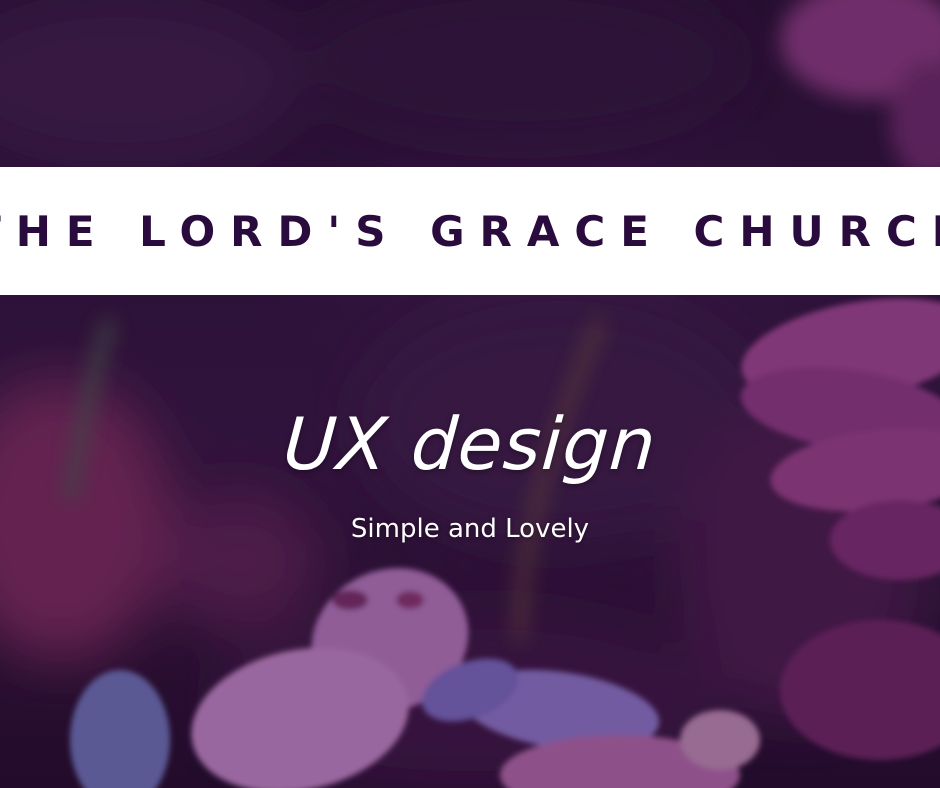 The width and height of the screenshot is (940, 788). I want to click on church-name-title: THE LORD'S GRACE CHURCH, so click(470, 231).